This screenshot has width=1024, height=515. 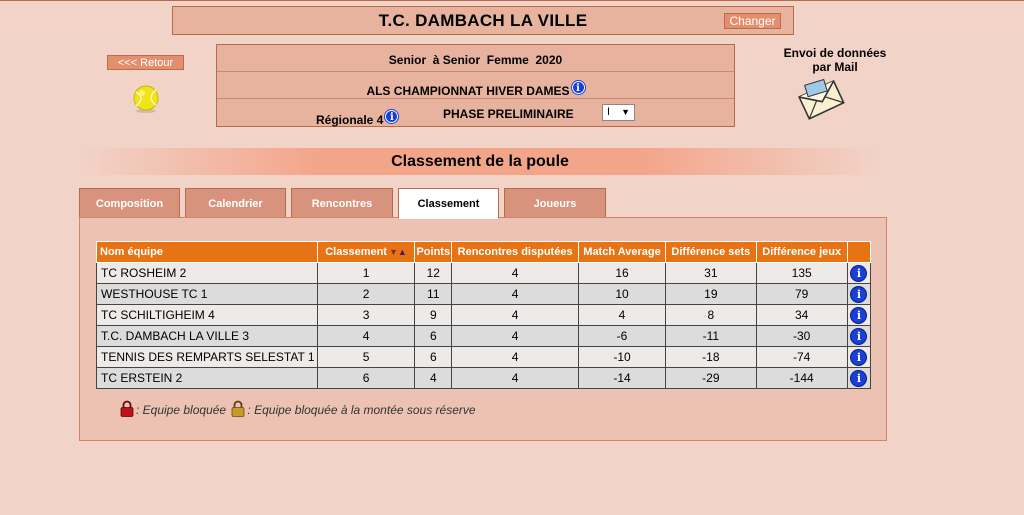 I want to click on category-label: Senior à Senior Femme 2020, so click(x=475, y=60).